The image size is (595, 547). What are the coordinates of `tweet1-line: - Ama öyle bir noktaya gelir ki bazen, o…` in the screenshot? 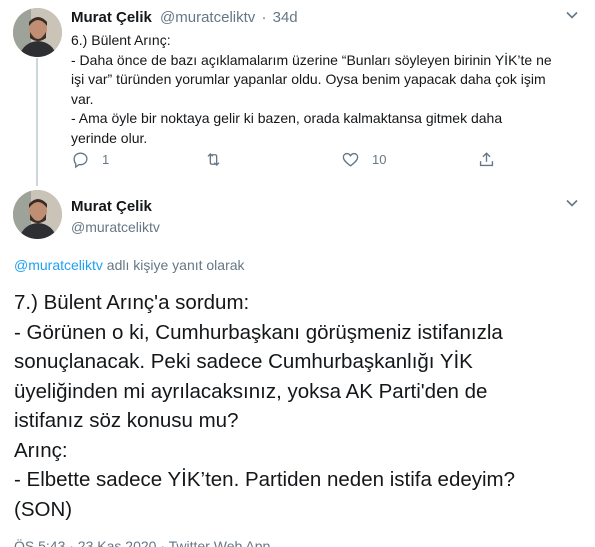 It's located at (287, 118).